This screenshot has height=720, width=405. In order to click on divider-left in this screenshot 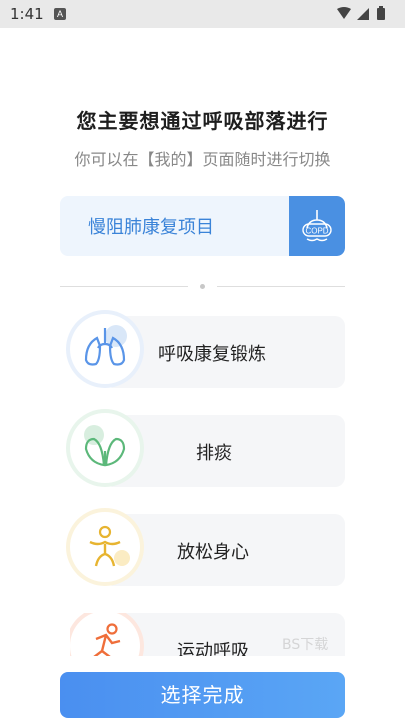, I will do `click(124, 286)`.